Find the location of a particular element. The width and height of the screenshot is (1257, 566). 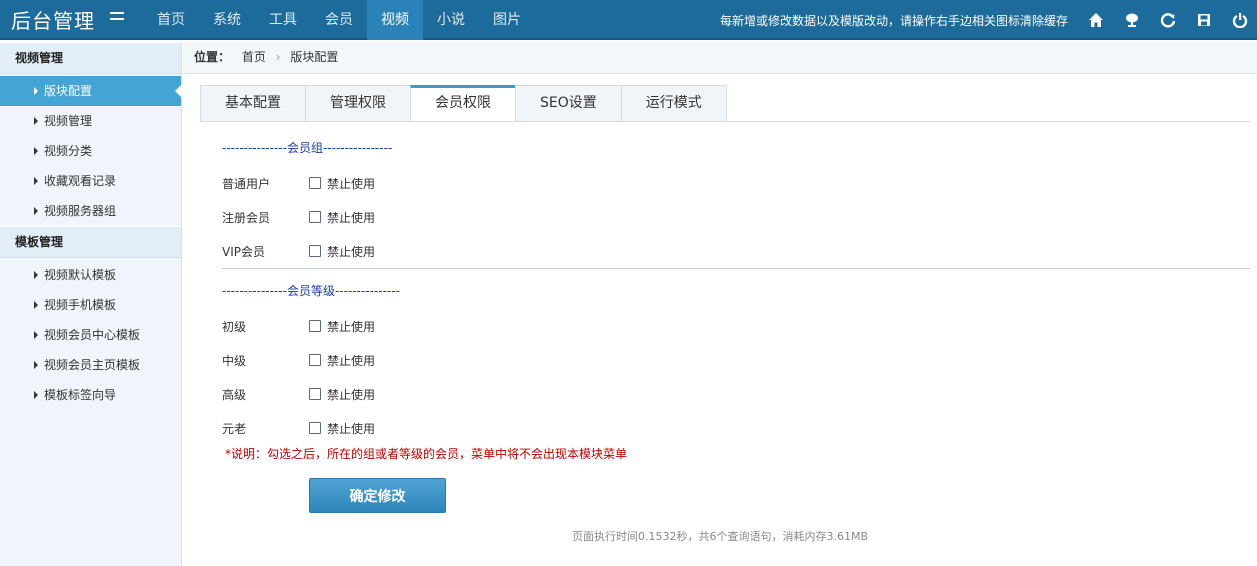

sidebar-item-member-center-template: 视频会员中心模板 is located at coordinates (90, 335).